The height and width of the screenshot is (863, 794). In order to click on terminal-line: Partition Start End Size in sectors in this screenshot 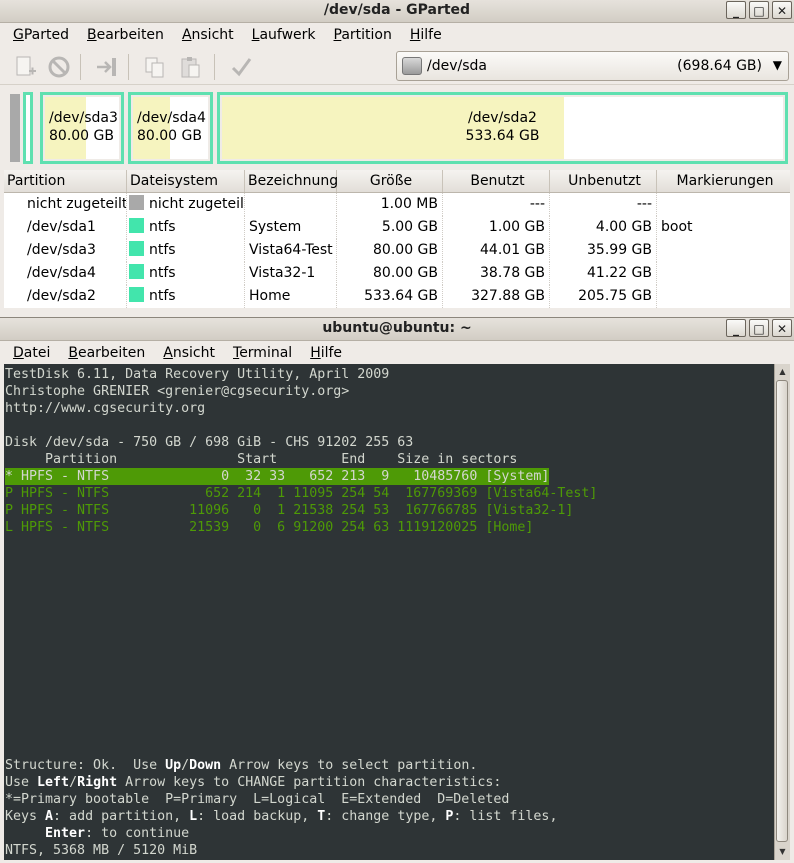, I will do `click(261, 459)`.